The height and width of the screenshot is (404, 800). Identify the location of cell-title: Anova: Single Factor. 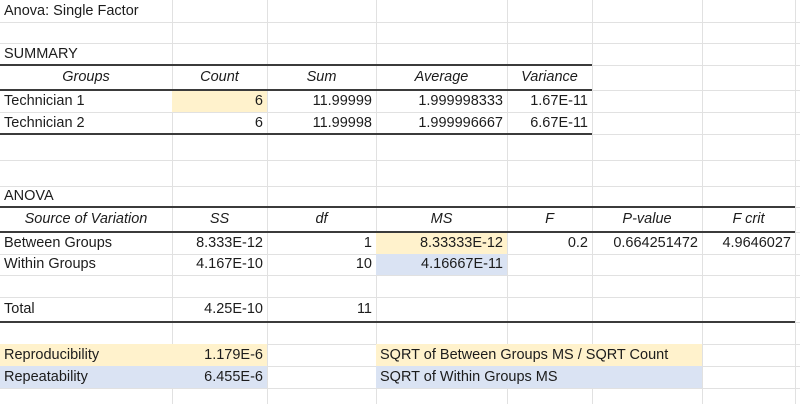
(86, 11).